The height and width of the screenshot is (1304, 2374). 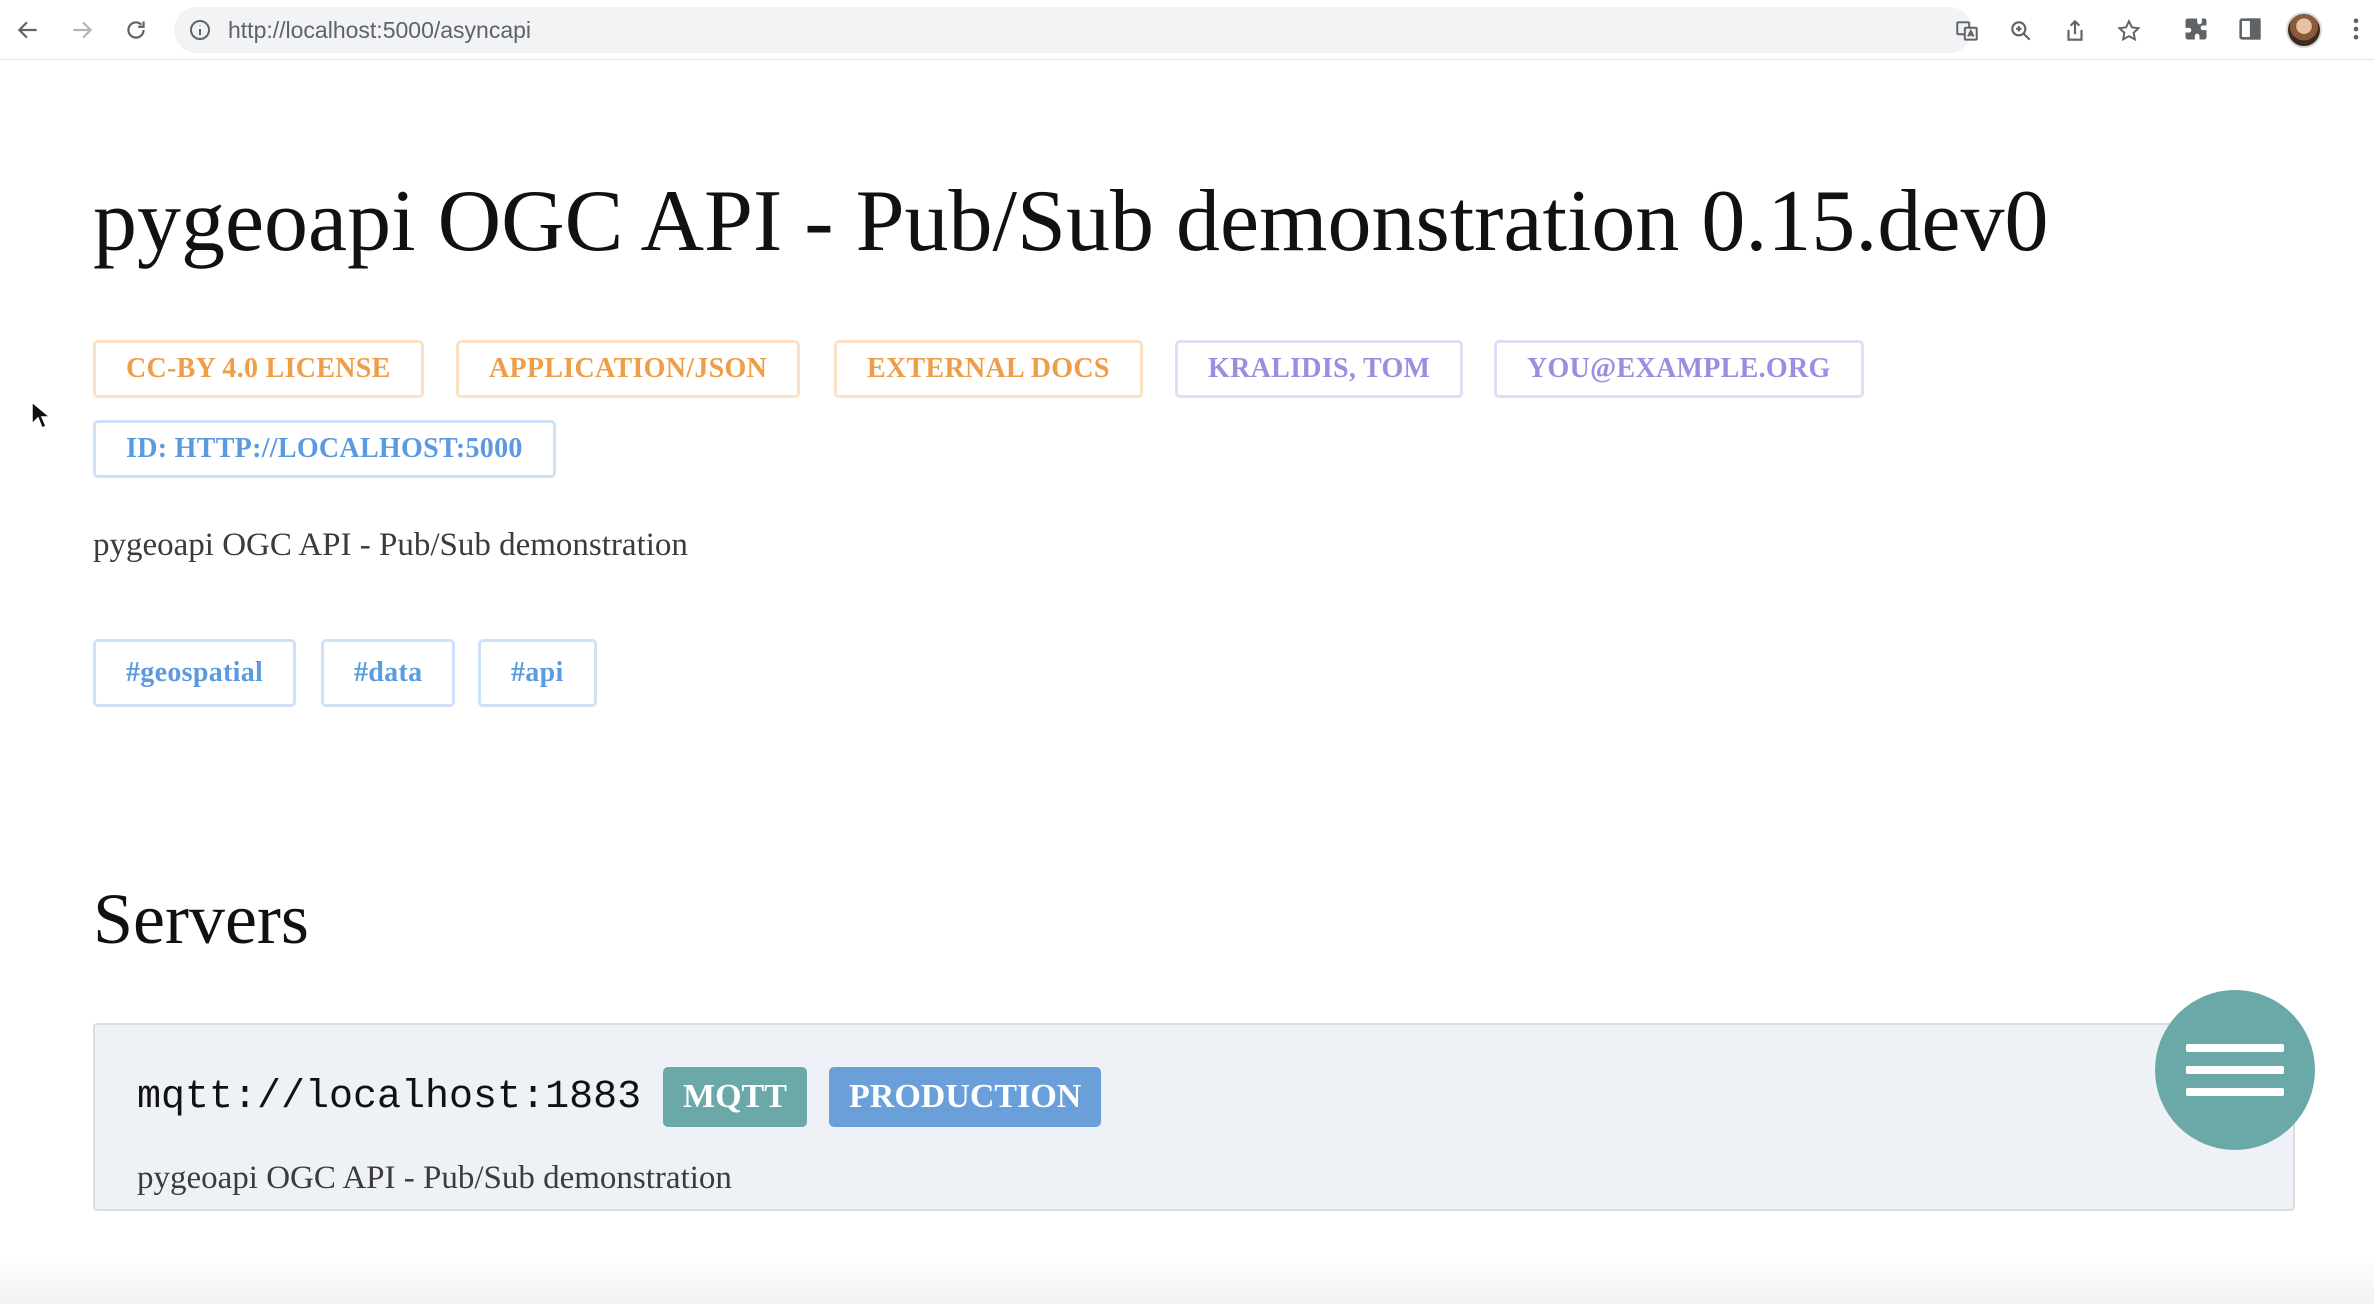 What do you see at coordinates (434, 1178) in the screenshot?
I see `server-description: pygeoapi OGC API - Pub/Sub demonstration` at bounding box center [434, 1178].